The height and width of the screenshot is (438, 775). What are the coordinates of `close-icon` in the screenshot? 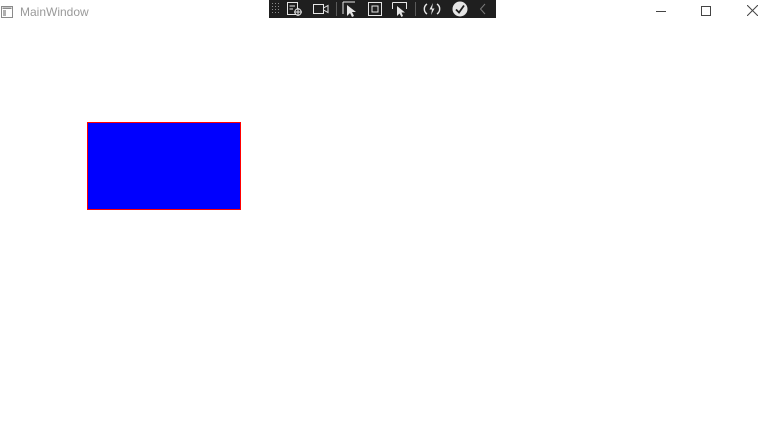 It's located at (752, 12).